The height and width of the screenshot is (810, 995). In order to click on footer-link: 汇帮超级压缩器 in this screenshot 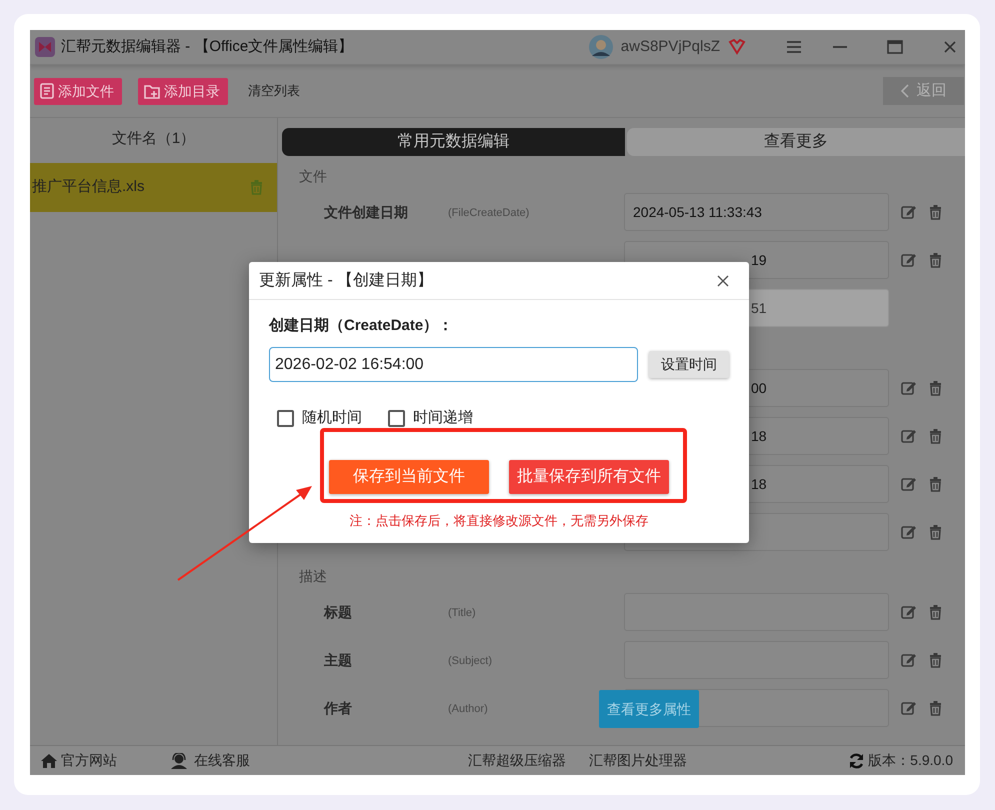, I will do `click(517, 760)`.